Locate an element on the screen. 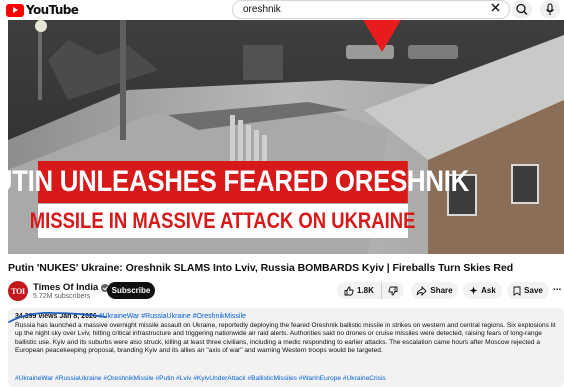  search-box is located at coordinates (371, 9).